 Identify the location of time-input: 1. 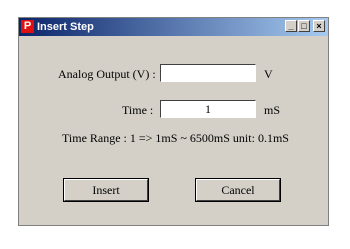
(208, 109).